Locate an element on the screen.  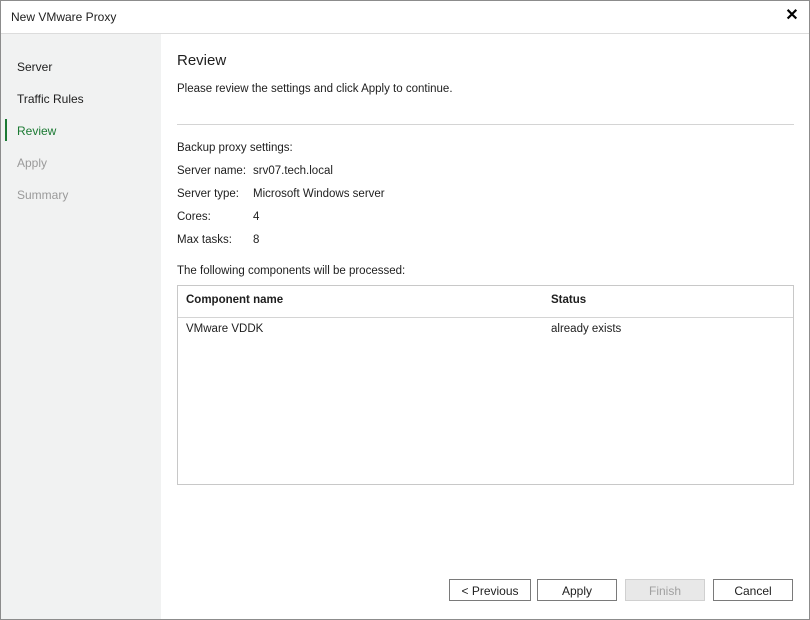
step-server: Server is located at coordinates (34, 67).